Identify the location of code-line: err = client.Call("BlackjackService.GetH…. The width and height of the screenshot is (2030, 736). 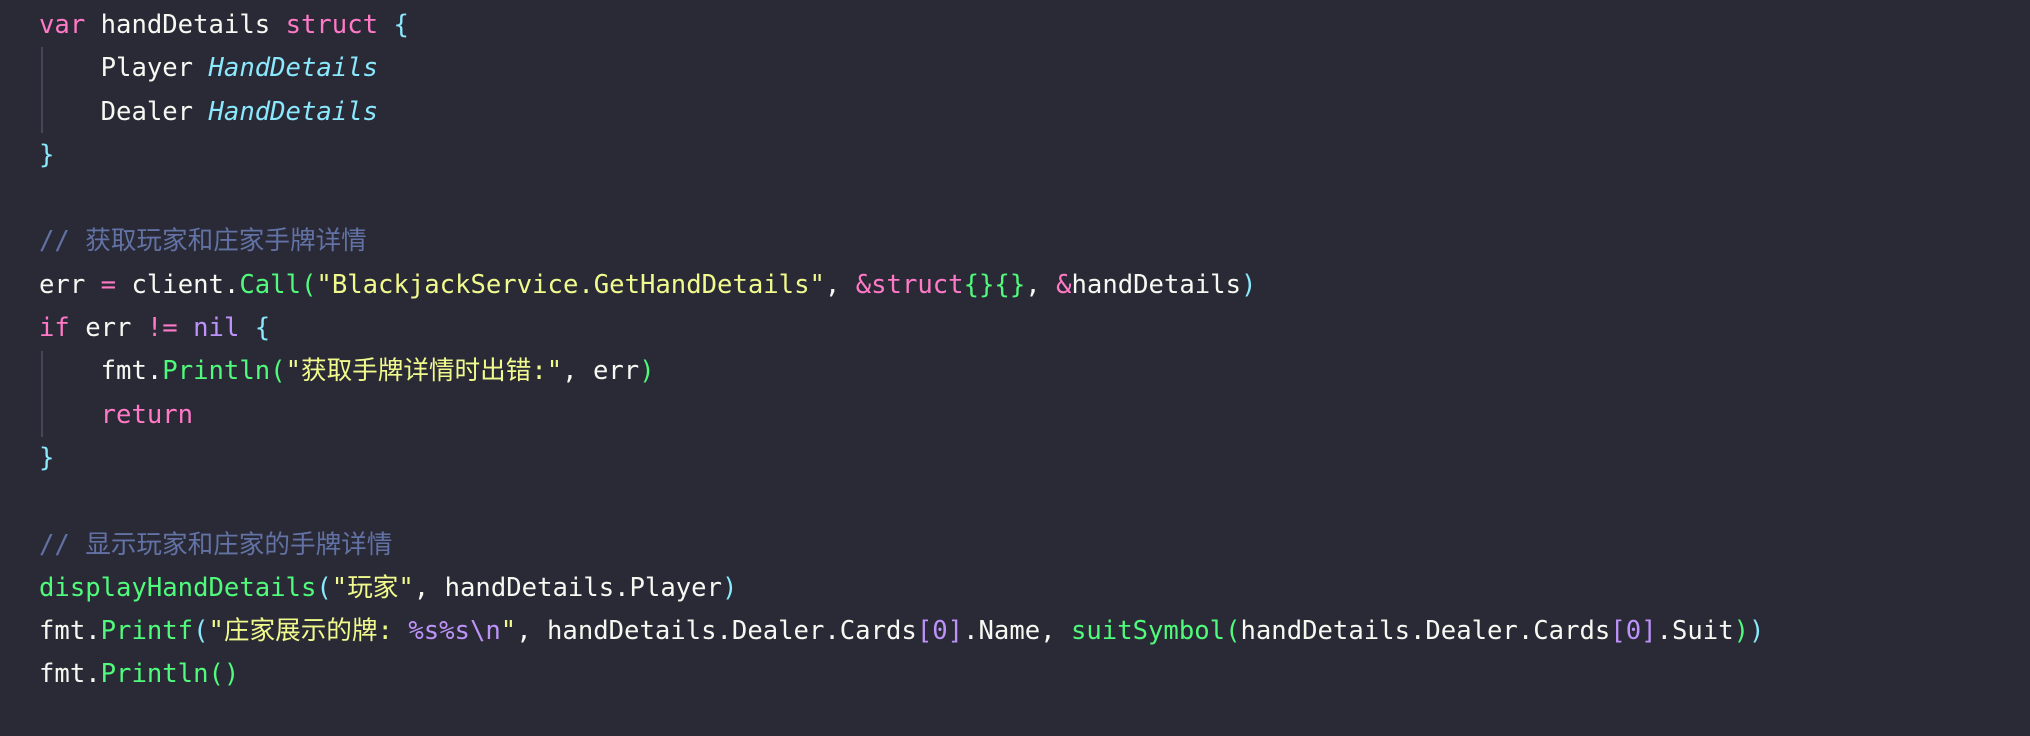
(1015, 285).